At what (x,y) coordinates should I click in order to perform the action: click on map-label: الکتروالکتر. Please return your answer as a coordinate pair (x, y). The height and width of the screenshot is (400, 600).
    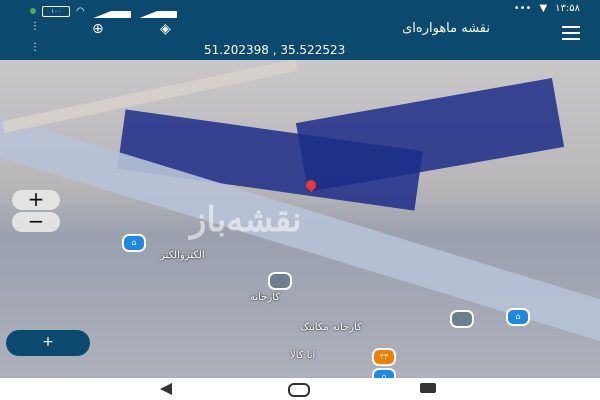
    Looking at the image, I should click on (182, 255).